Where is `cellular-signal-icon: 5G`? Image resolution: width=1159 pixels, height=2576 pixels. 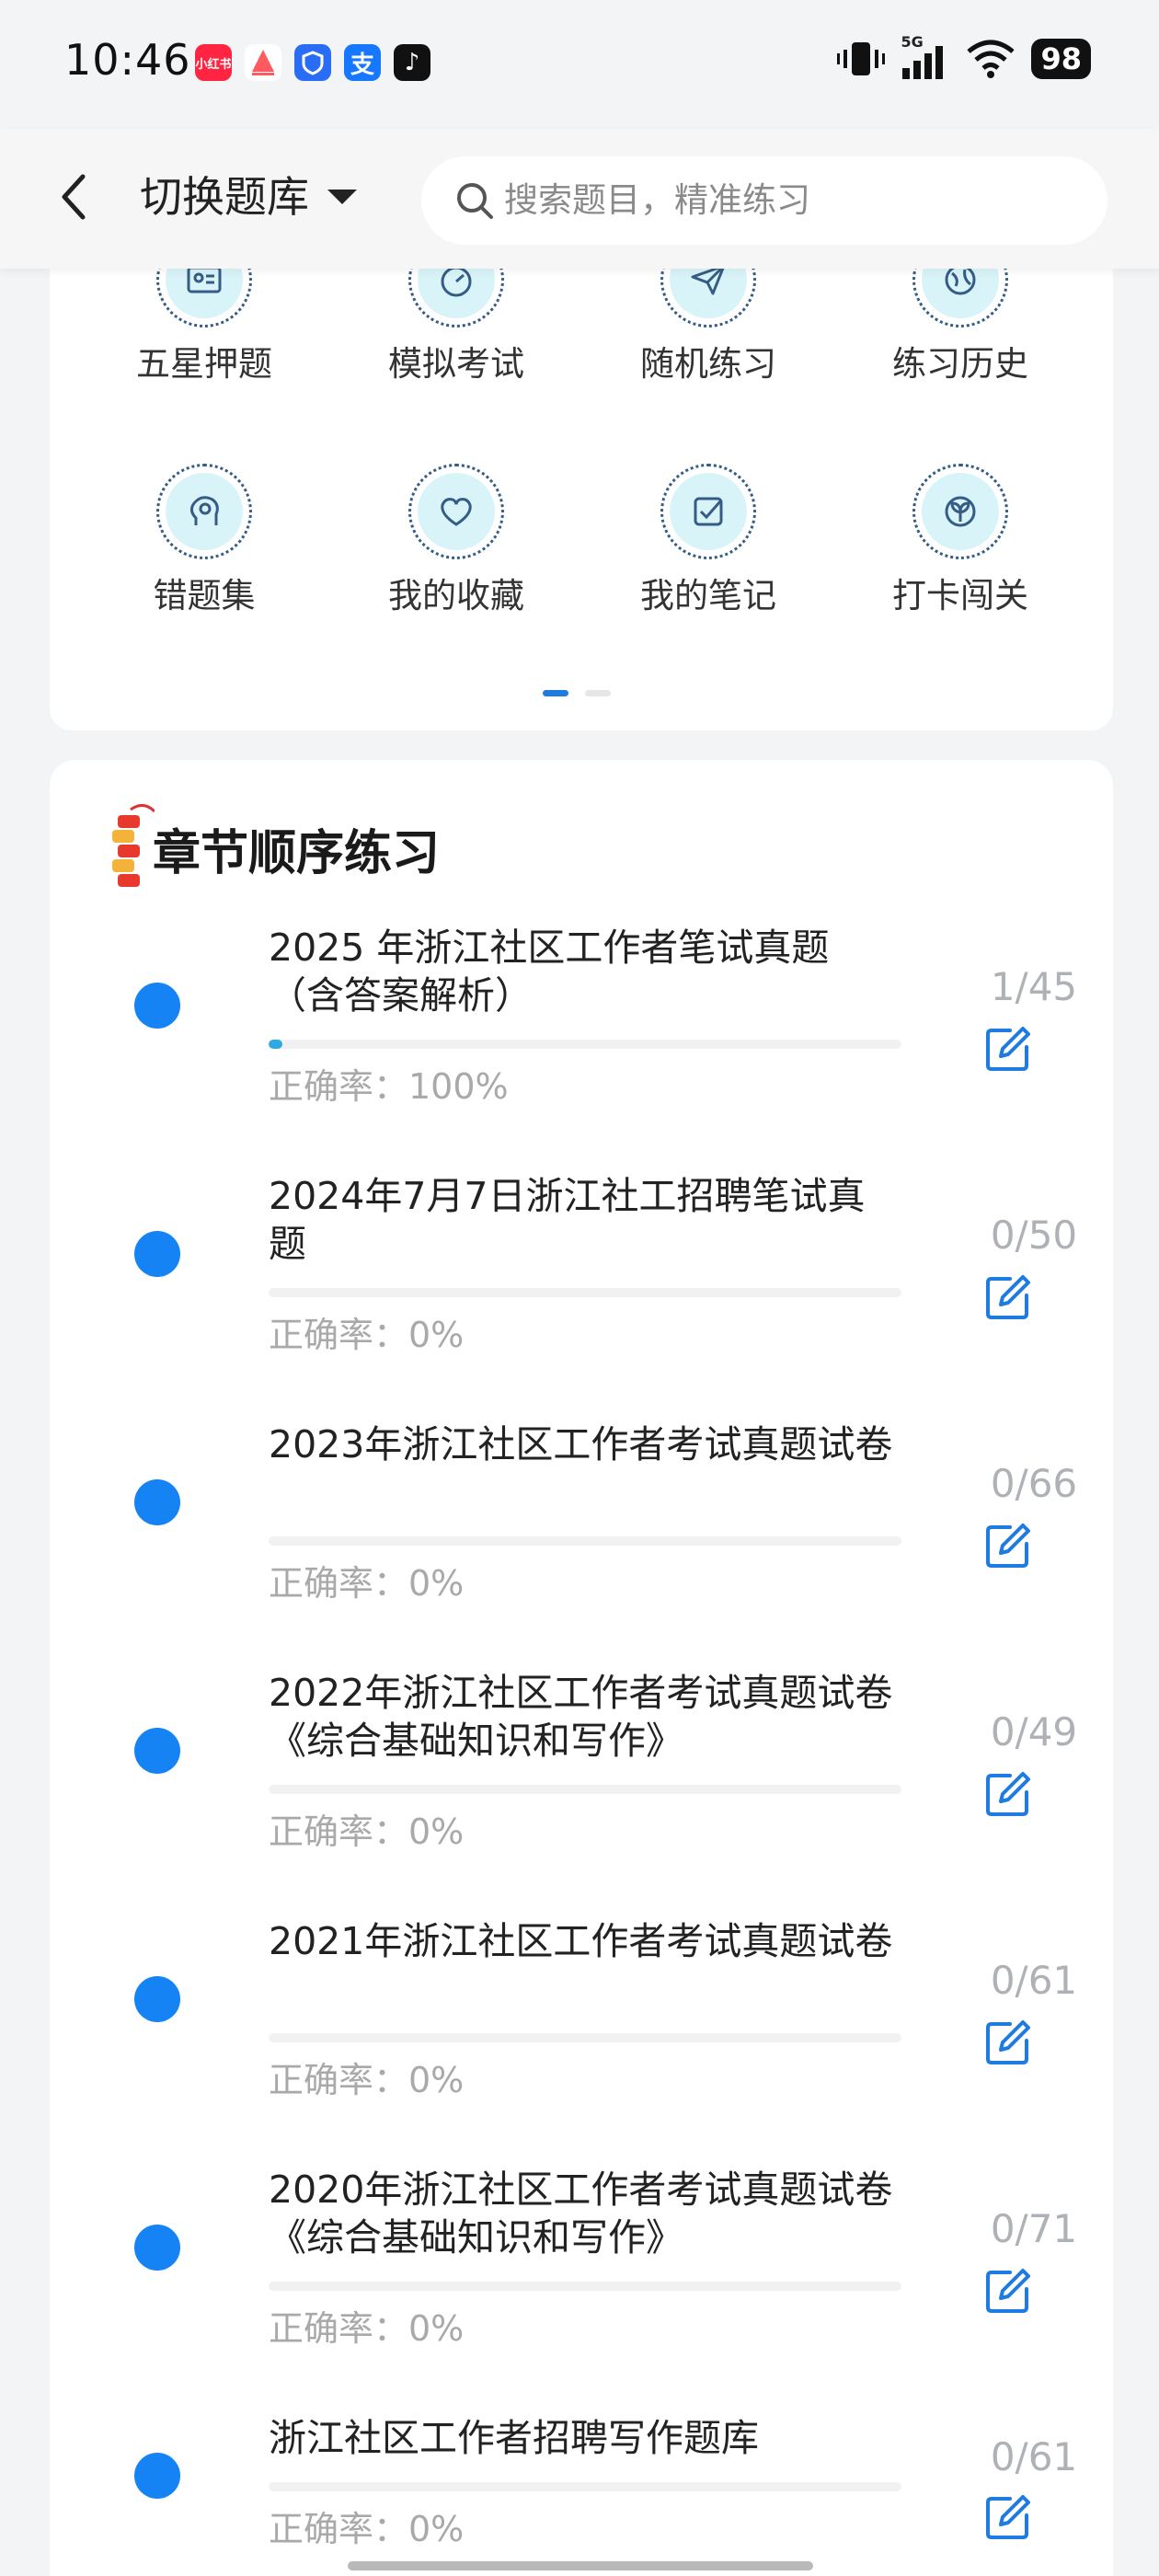
cellular-signal-icon: 5G is located at coordinates (925, 57).